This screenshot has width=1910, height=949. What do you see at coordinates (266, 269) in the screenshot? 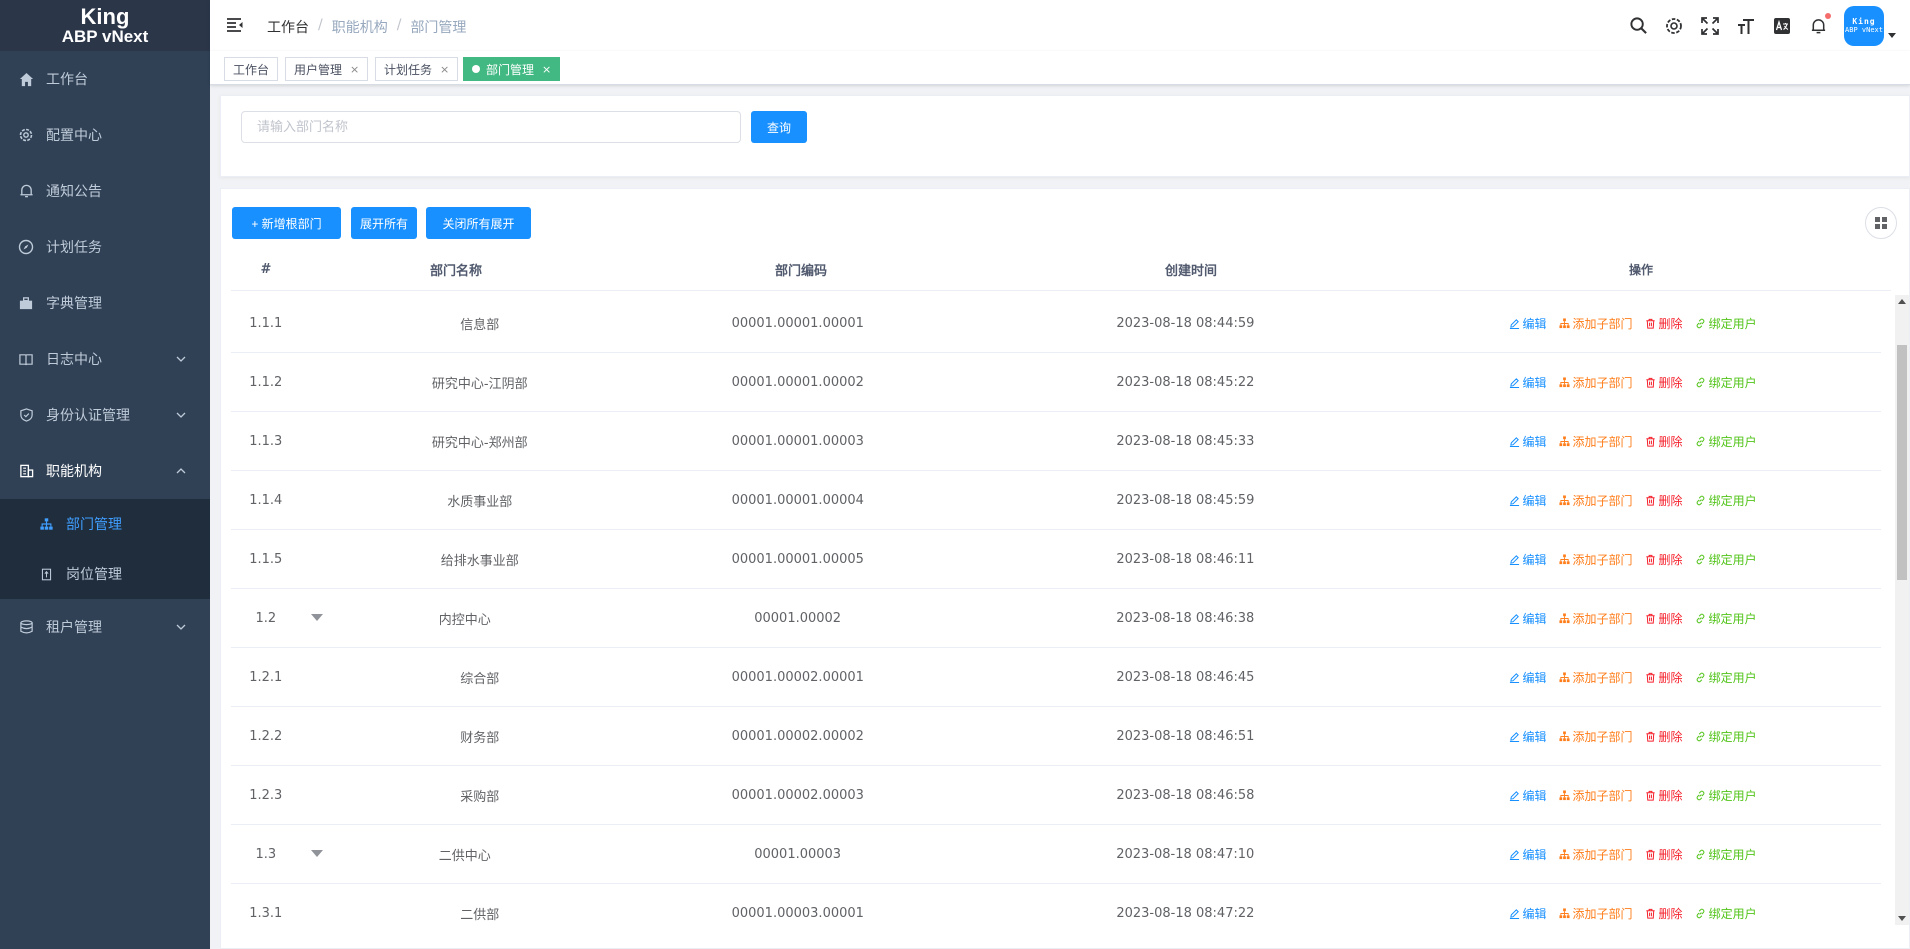
I see `header-index: #` at bounding box center [266, 269].